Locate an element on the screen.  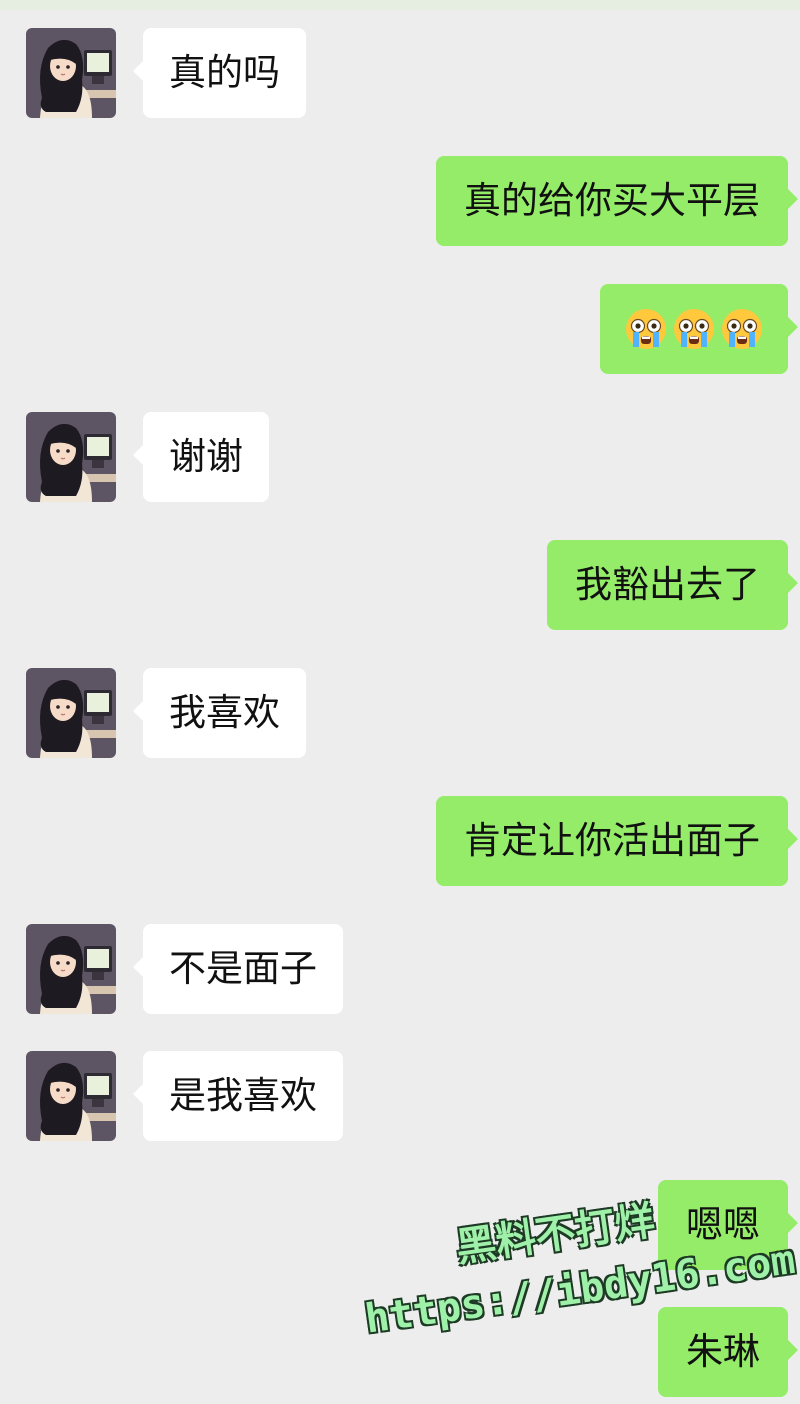
message-text: 嗯嗯 is located at coordinates (723, 1224).